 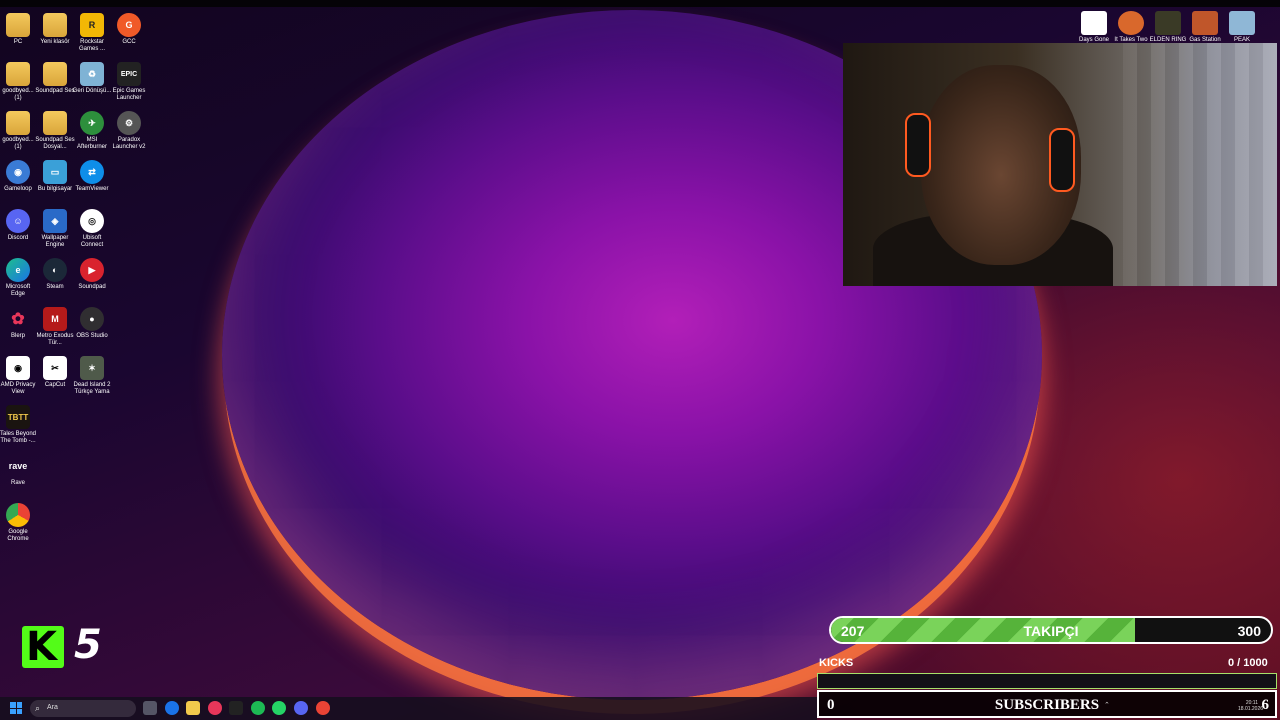 What do you see at coordinates (1164, 708) in the screenshot?
I see `system-tray: ⌃` at bounding box center [1164, 708].